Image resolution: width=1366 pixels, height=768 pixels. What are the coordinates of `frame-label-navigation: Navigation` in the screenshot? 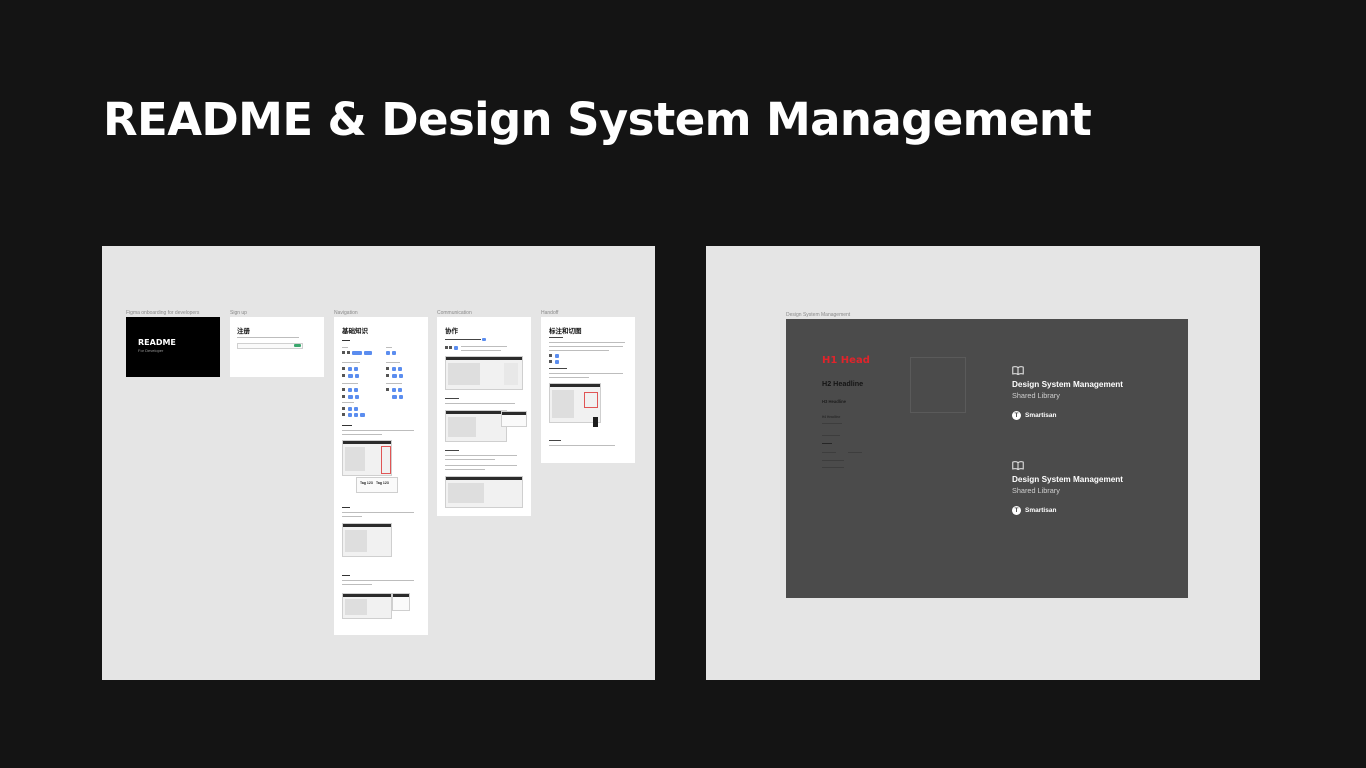 It's located at (346, 313).